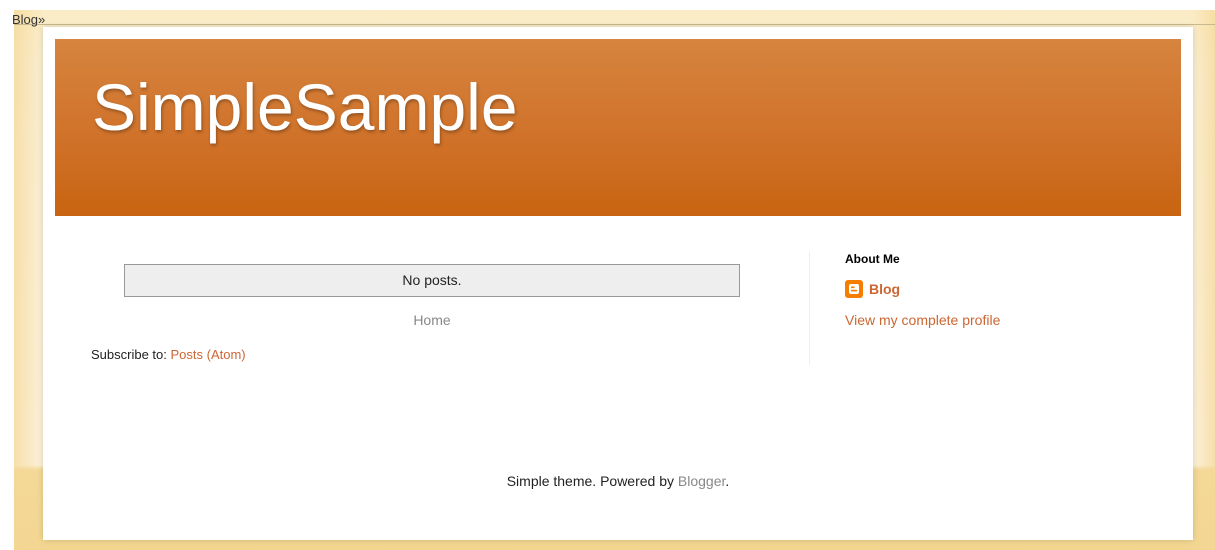  What do you see at coordinates (614, 24) in the screenshot?
I see `navbar-divider` at bounding box center [614, 24].